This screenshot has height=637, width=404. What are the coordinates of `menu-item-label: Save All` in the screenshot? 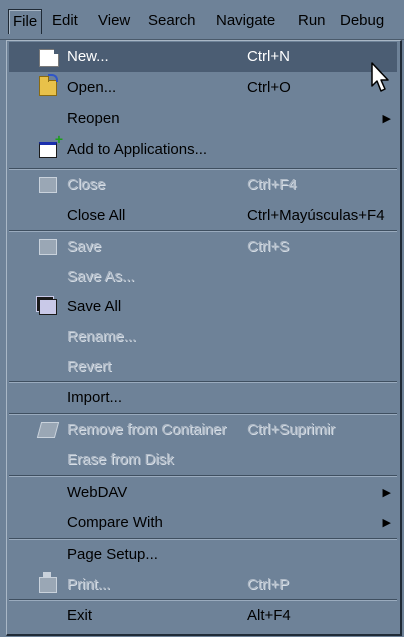 It's located at (94, 306).